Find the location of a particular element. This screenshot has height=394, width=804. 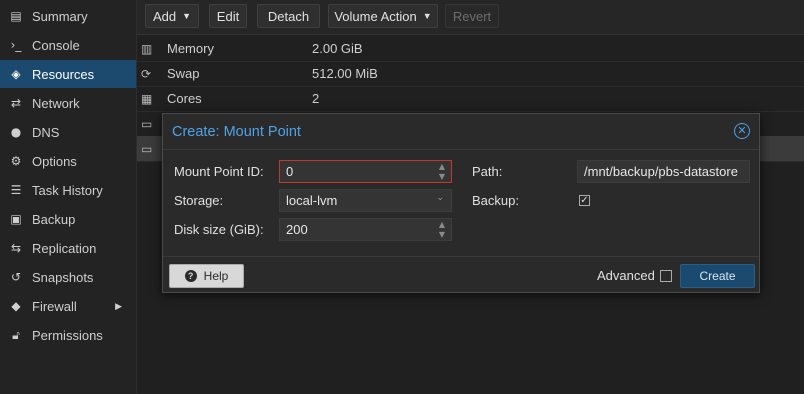

detach-button: Detach is located at coordinates (288, 16).